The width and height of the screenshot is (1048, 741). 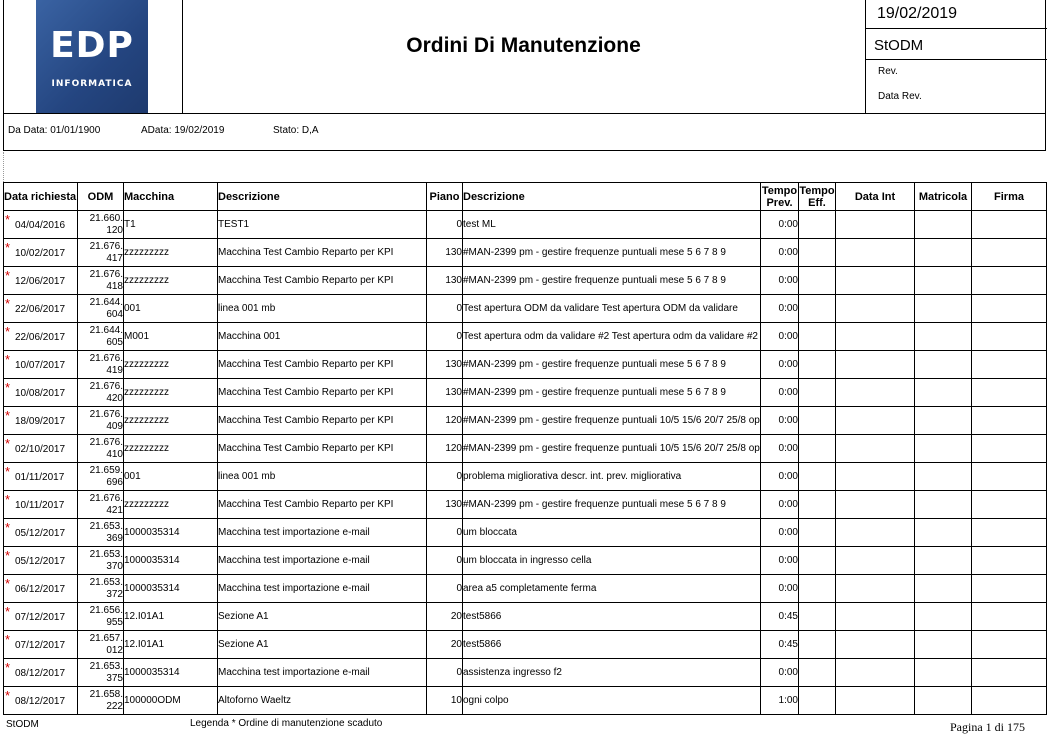 What do you see at coordinates (286, 723) in the screenshot?
I see `footer-legend: Legenda * Ordine di manutenzione scaduto` at bounding box center [286, 723].